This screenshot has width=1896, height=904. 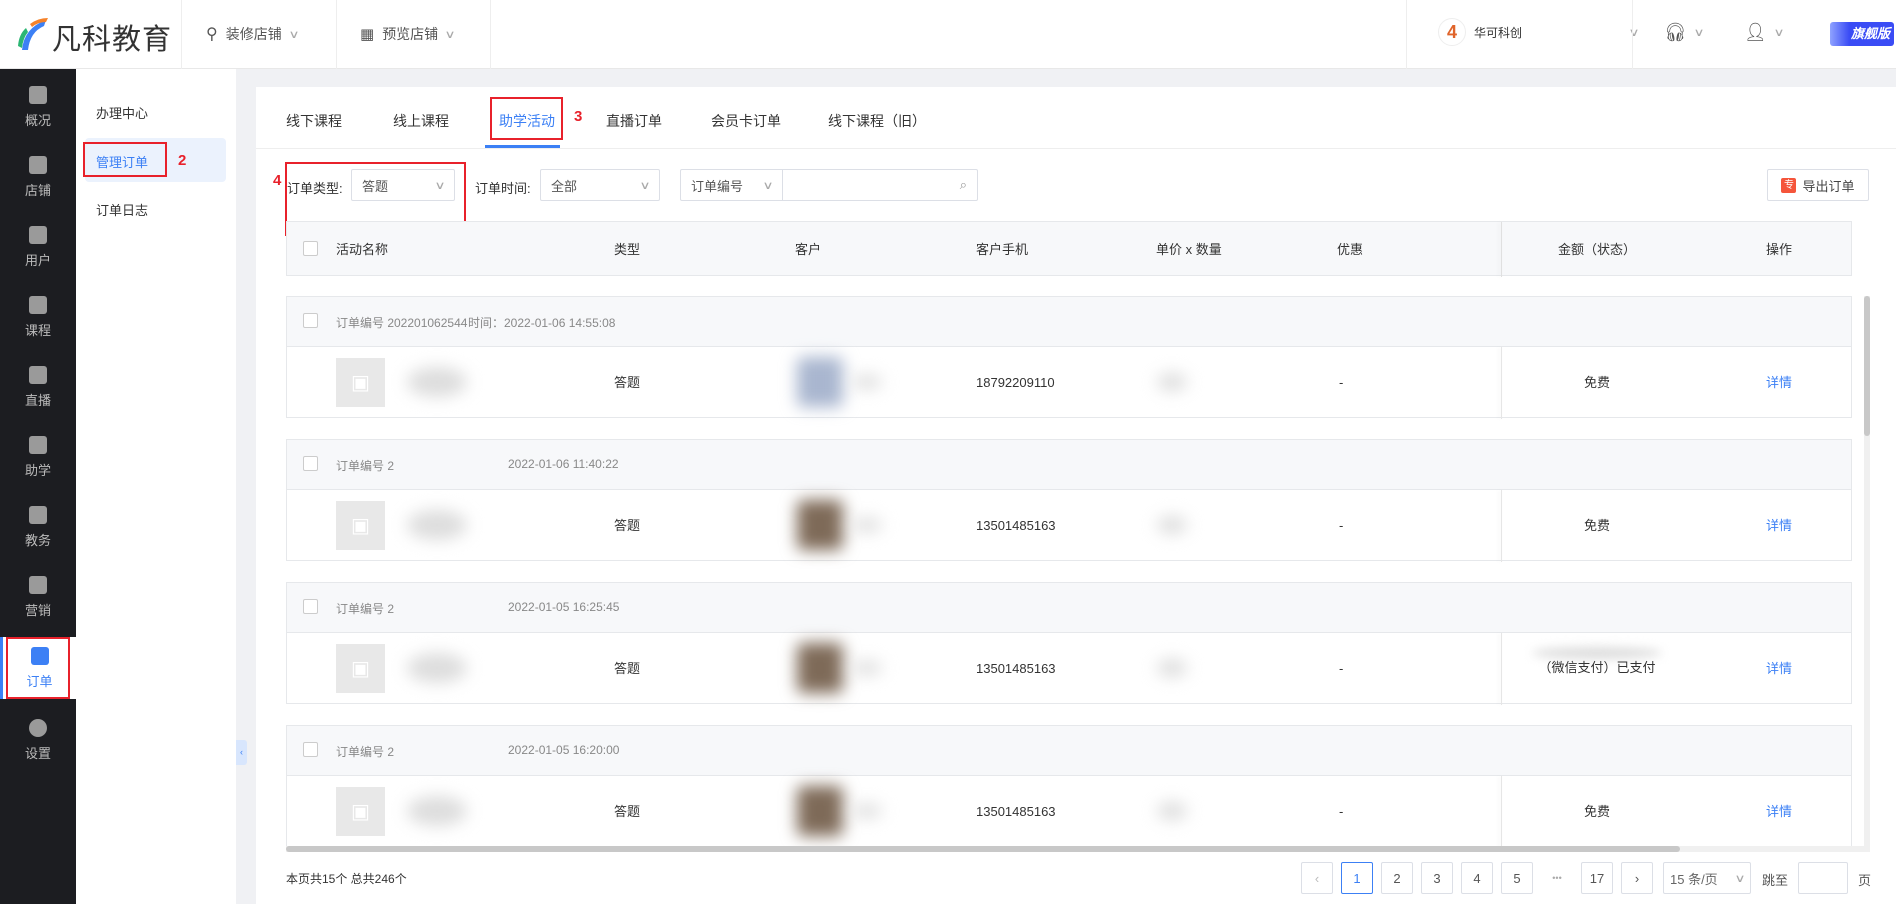 I want to click on export-label: 导出订单, so click(x=1828, y=186).